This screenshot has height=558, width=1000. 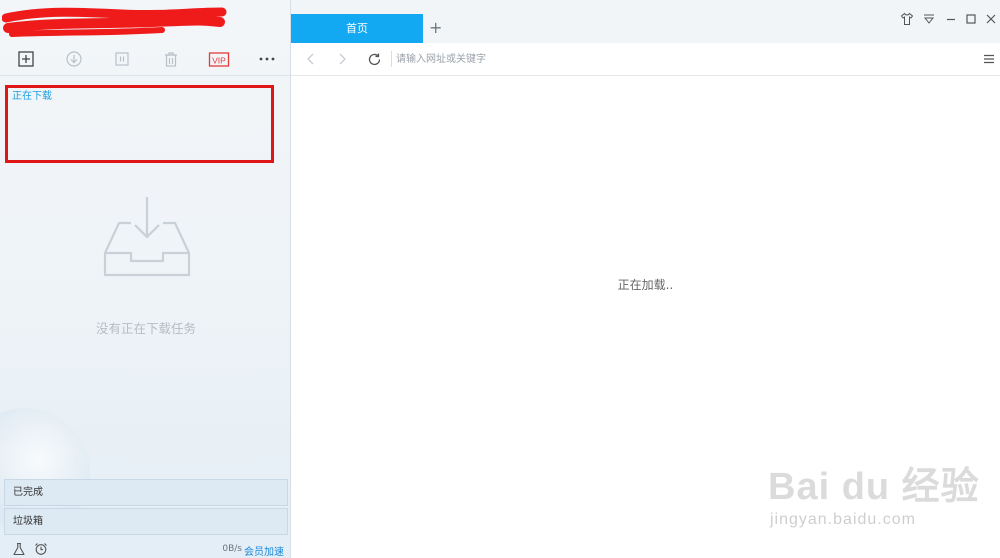 I want to click on category-completed: 已完成, so click(x=146, y=492).